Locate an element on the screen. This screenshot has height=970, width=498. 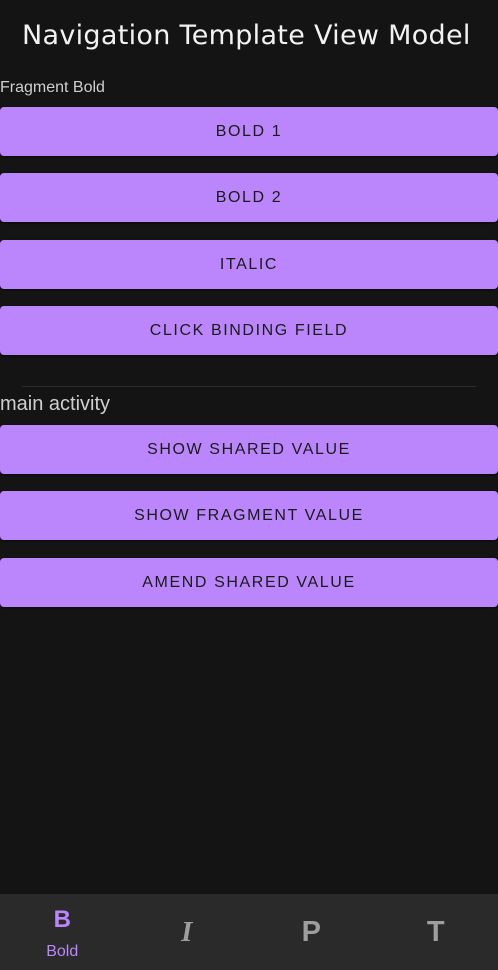
italic-icon: I is located at coordinates (187, 932).